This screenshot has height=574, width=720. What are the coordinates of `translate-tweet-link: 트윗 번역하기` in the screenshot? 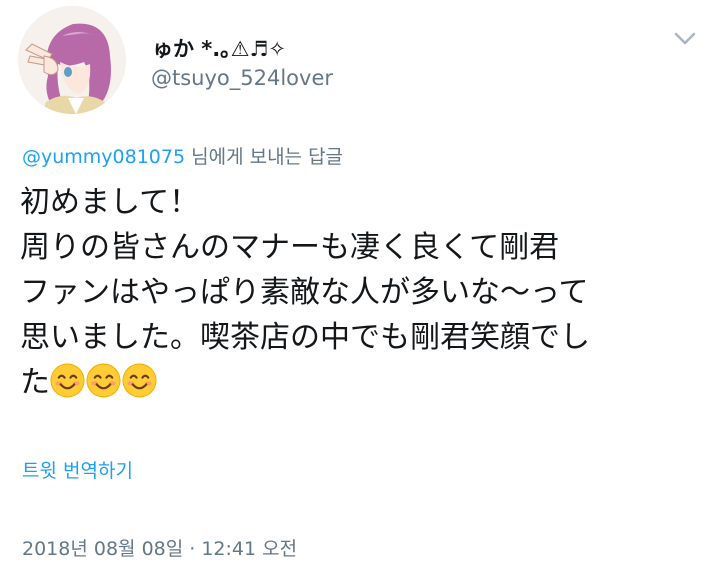 It's located at (77, 469).